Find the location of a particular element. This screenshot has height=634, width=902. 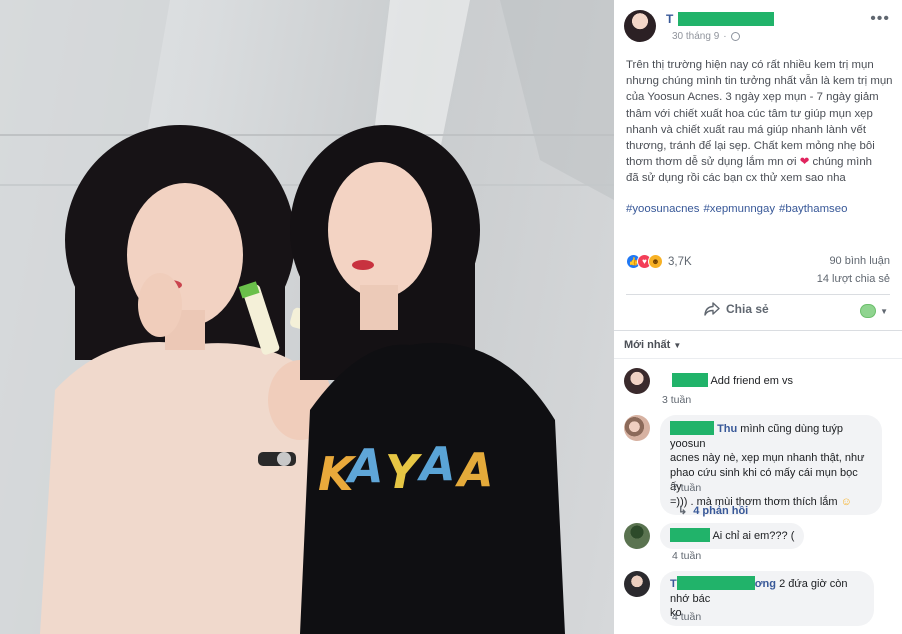

hashtag-link: #baythamseo is located at coordinates (813, 209).